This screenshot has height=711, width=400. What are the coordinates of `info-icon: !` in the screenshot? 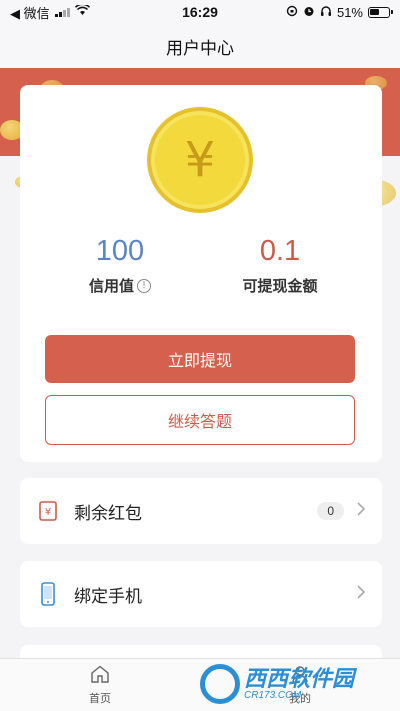 It's located at (144, 285).